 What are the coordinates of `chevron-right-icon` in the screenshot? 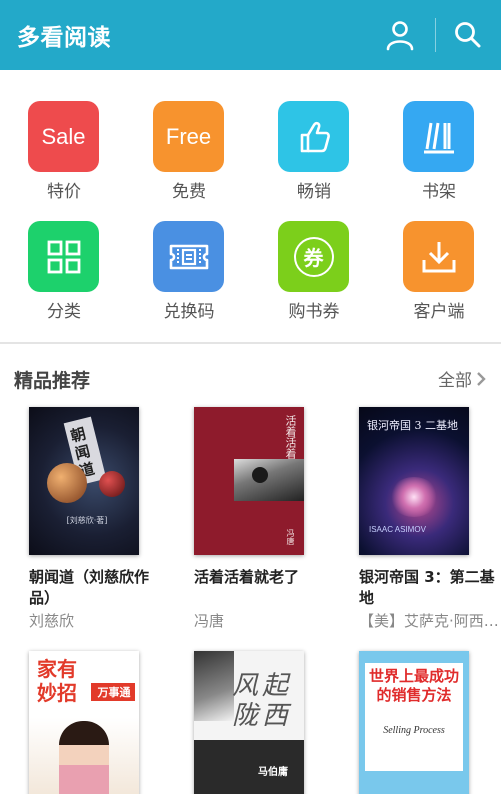 It's located at (481, 378).